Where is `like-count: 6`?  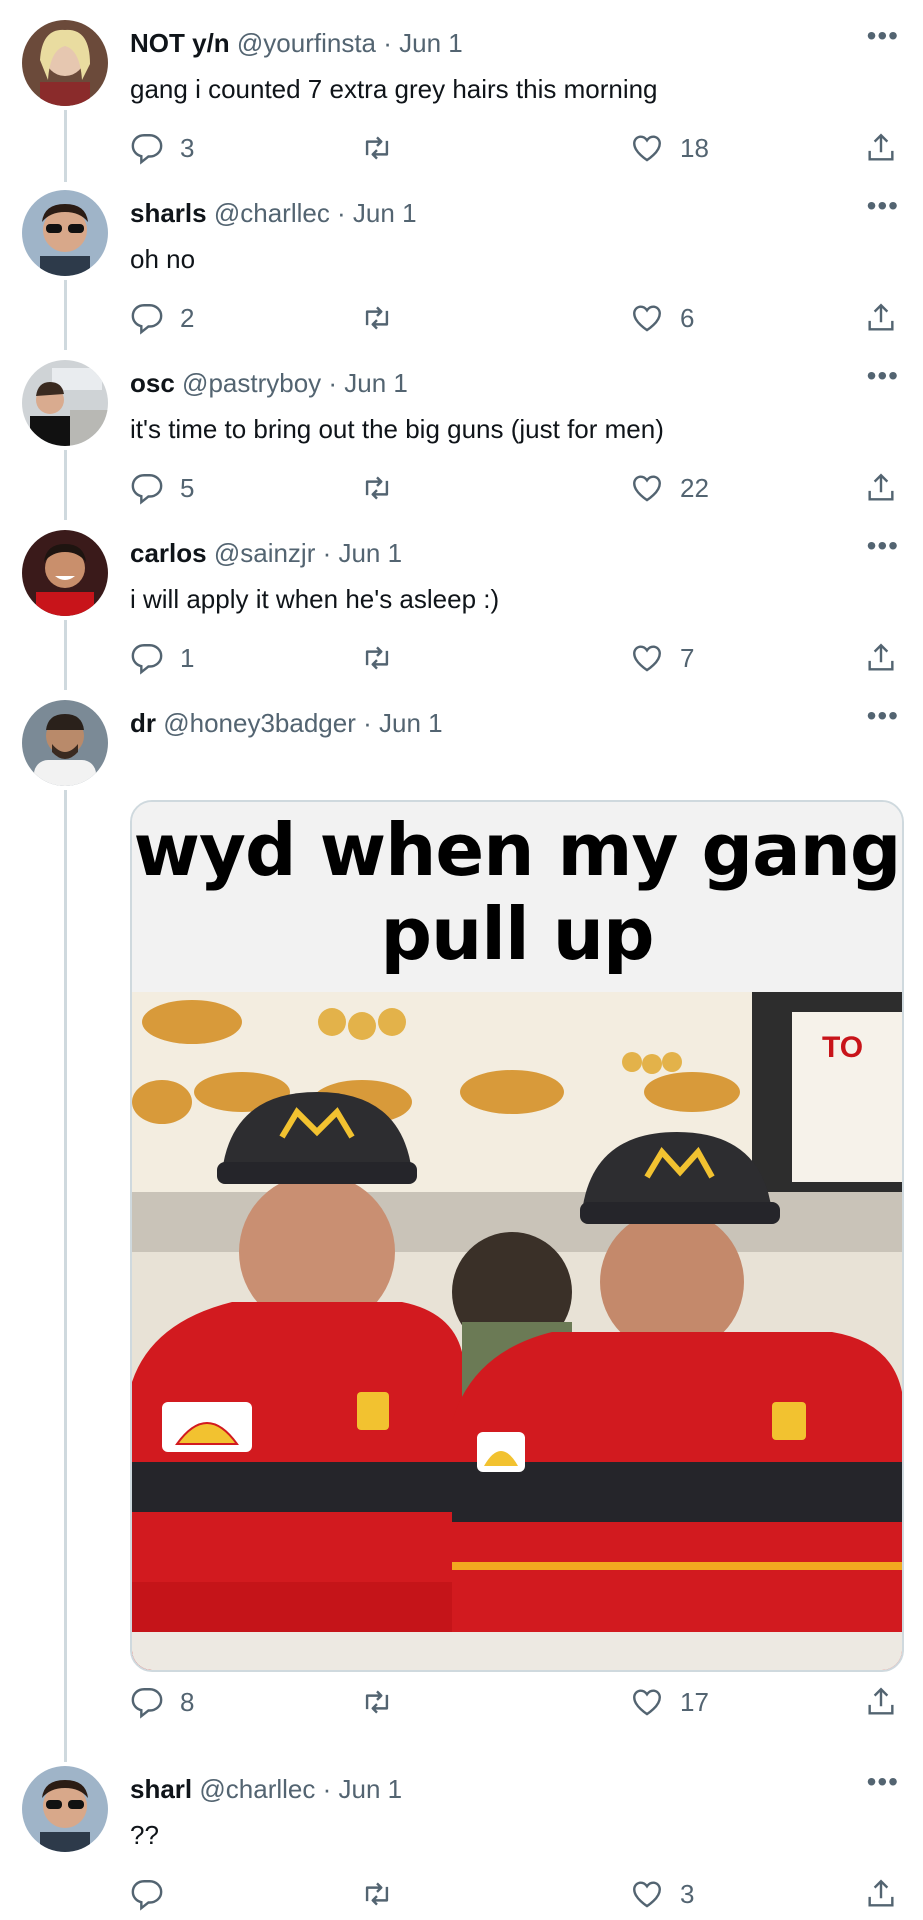
like-count: 6 is located at coordinates (687, 317).